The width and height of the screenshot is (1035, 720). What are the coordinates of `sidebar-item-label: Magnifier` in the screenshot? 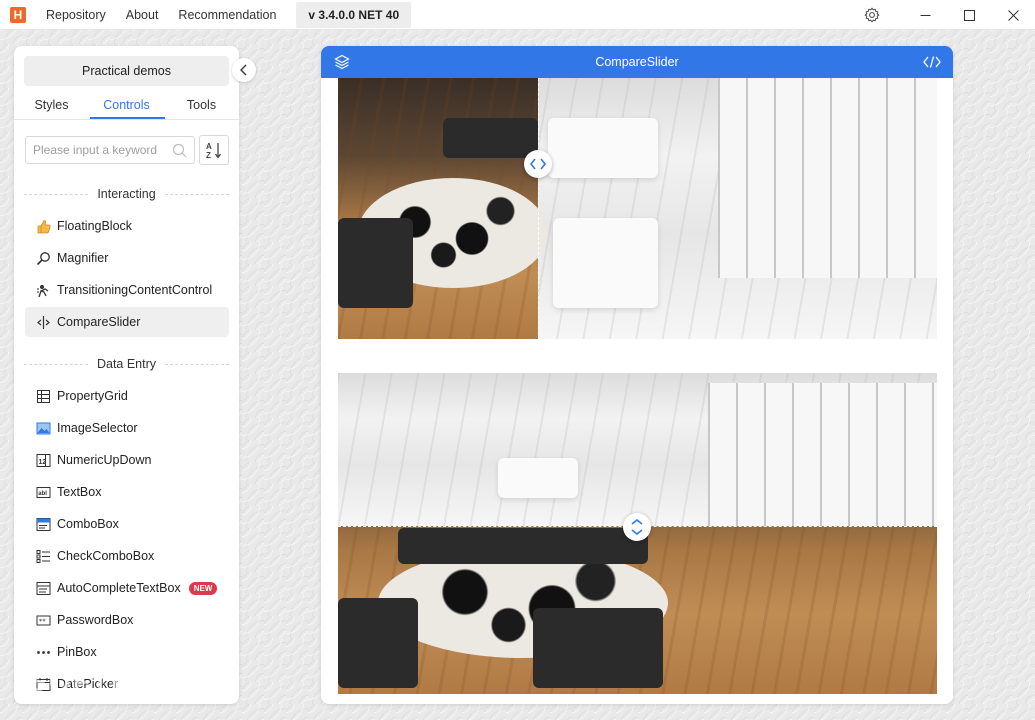 It's located at (83, 258).